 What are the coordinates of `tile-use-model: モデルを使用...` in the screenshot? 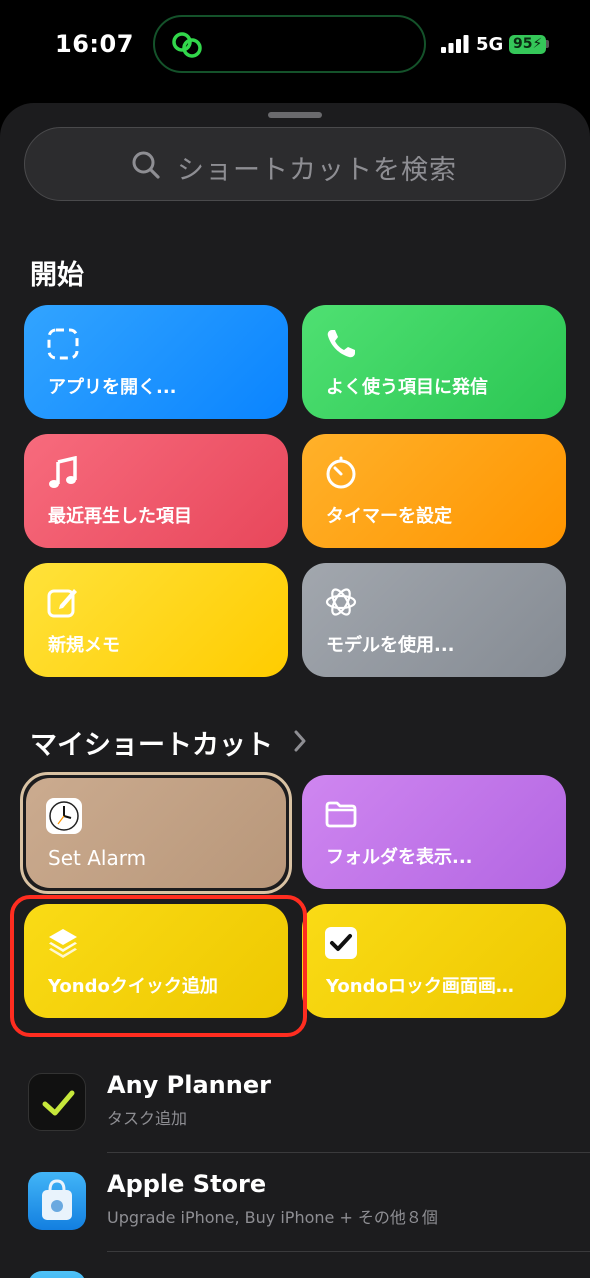 It's located at (434, 620).